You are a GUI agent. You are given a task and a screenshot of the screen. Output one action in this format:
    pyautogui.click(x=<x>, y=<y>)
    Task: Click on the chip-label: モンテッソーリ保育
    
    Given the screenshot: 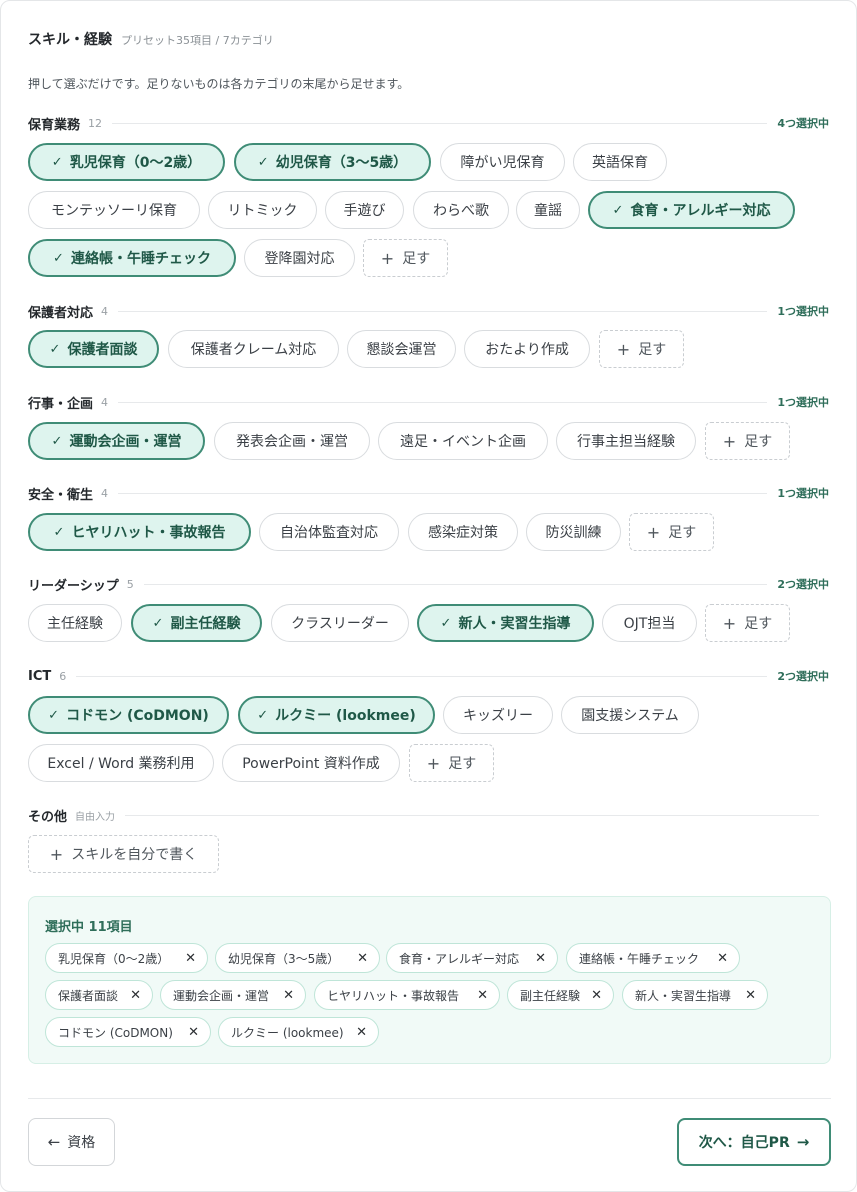 What is the action you would take?
    pyautogui.click(x=114, y=211)
    